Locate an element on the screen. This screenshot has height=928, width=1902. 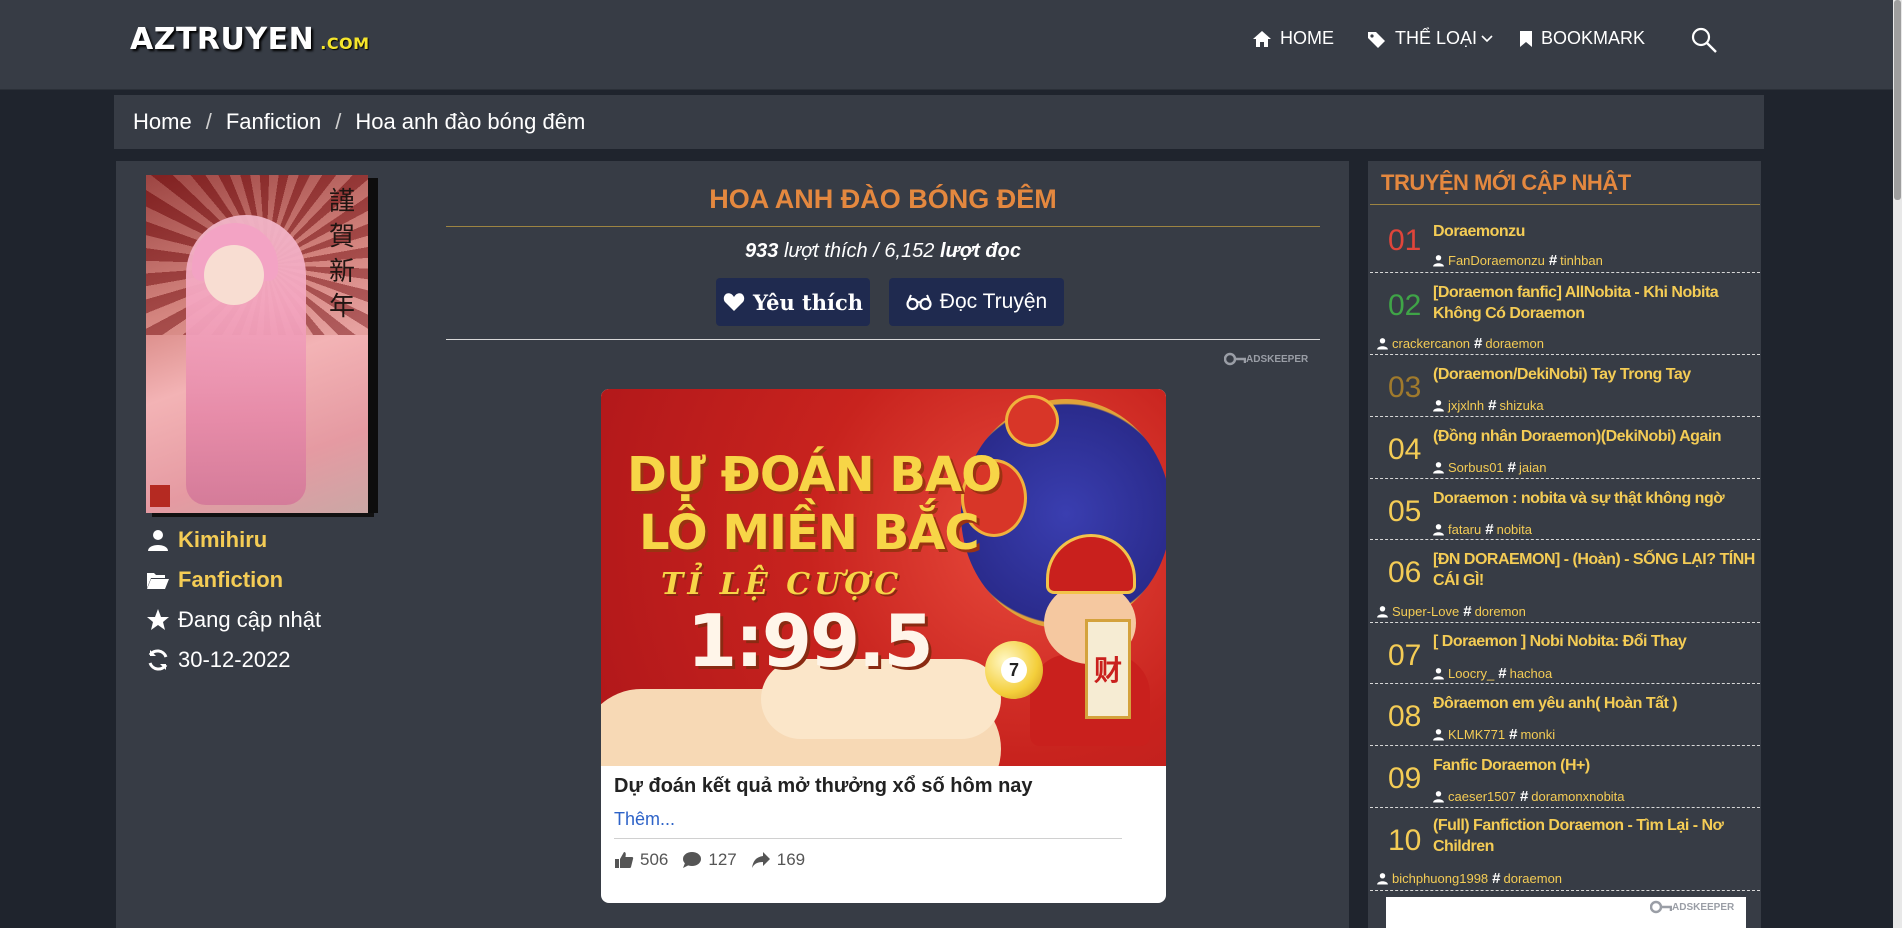
adskeeper-badge: ADSKEEPER is located at coordinates (1266, 359).